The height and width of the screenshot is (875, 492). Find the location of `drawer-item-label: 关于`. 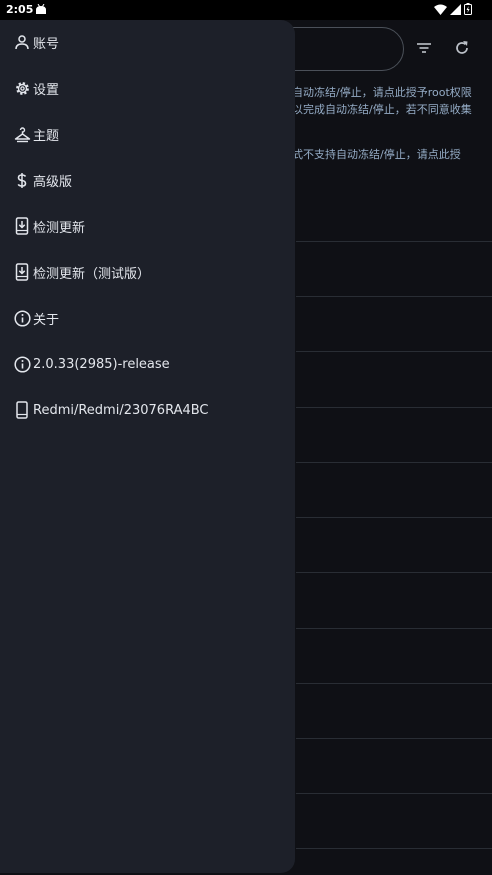

drawer-item-label: 关于 is located at coordinates (46, 320).